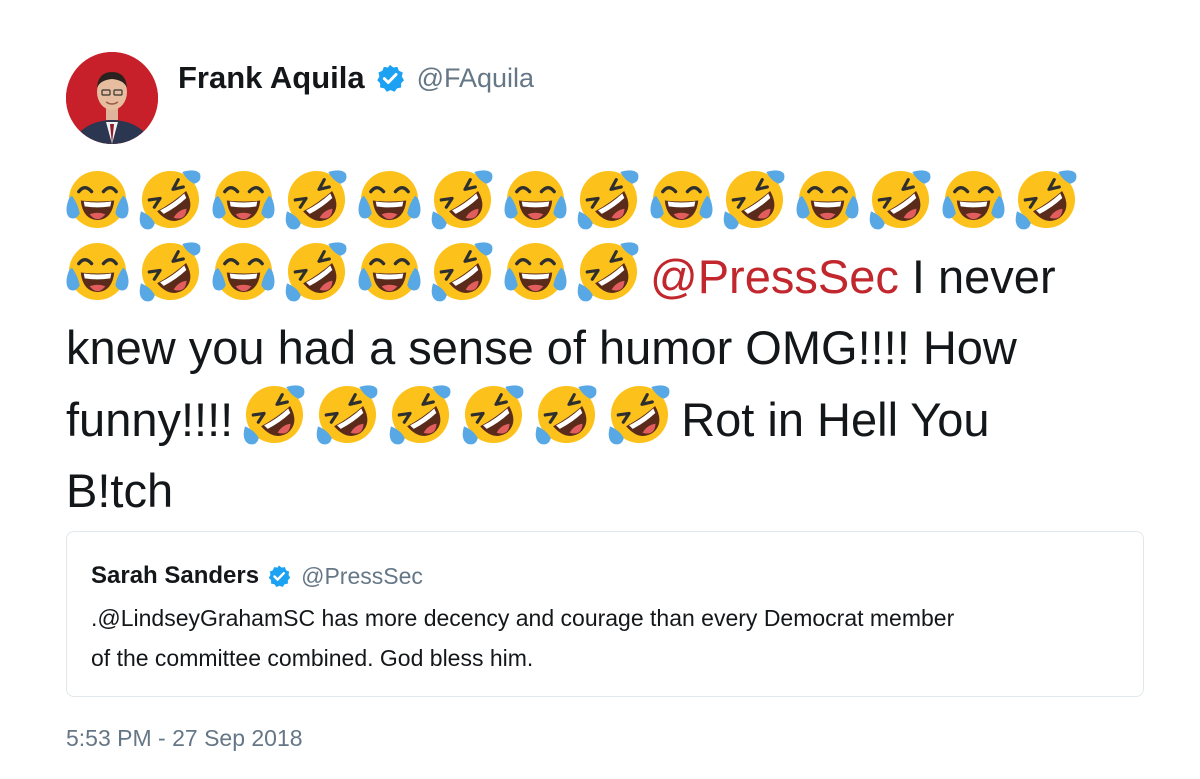 This screenshot has height=779, width=1200. I want to click on tweet-text-segment: Rot in Hell You, so click(835, 419).